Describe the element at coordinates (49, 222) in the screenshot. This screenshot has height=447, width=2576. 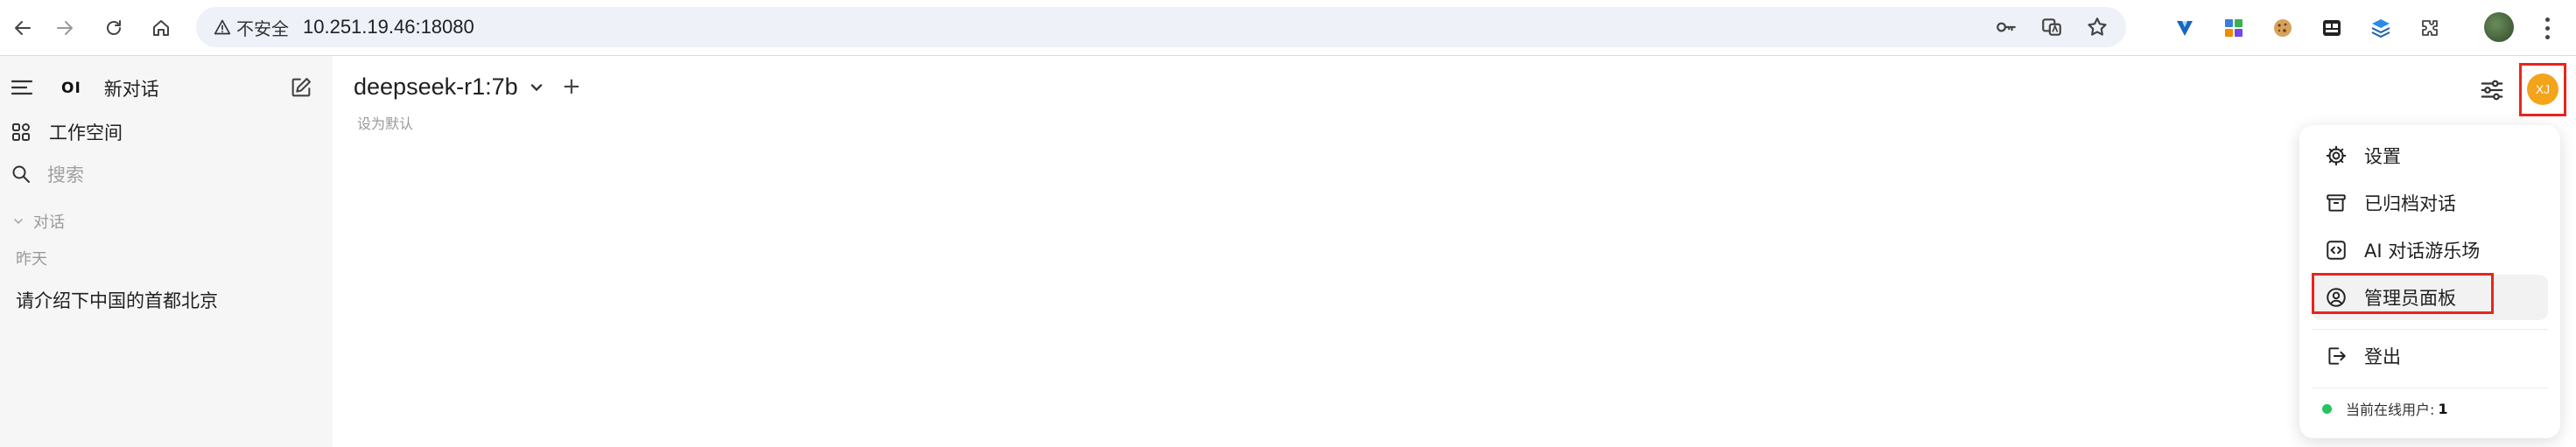
I see `chats-section-label: 对话` at that location.